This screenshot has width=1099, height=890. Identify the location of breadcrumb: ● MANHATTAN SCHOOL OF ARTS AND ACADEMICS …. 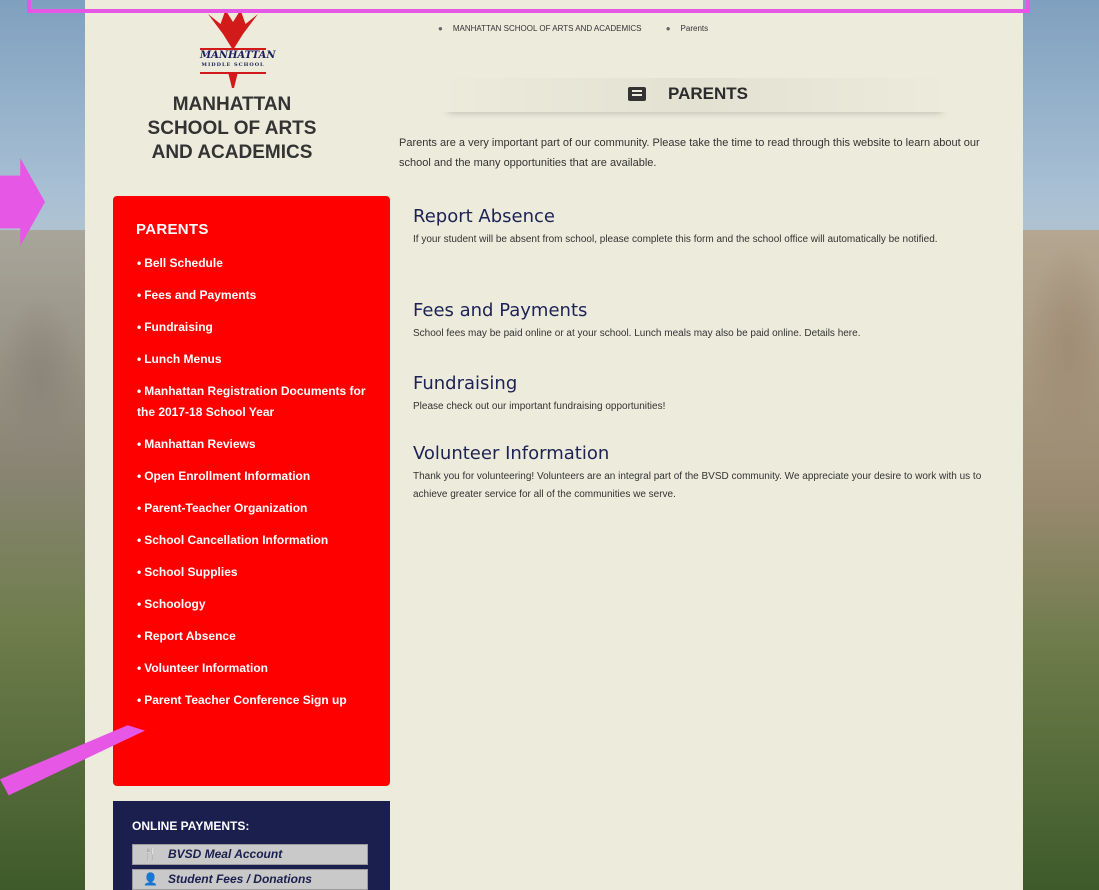
(584, 28).